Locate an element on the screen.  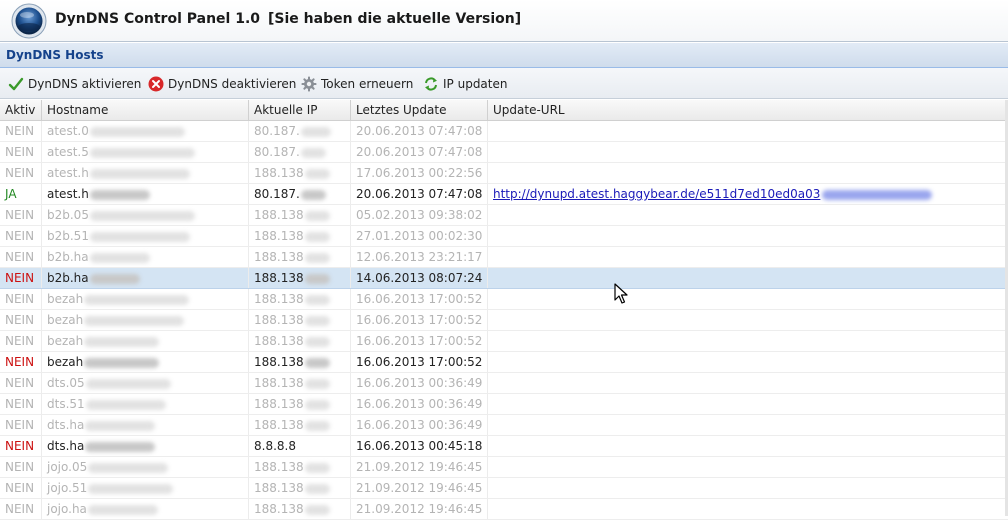
column-header-ip: Aktuelle IP is located at coordinates (300, 110).